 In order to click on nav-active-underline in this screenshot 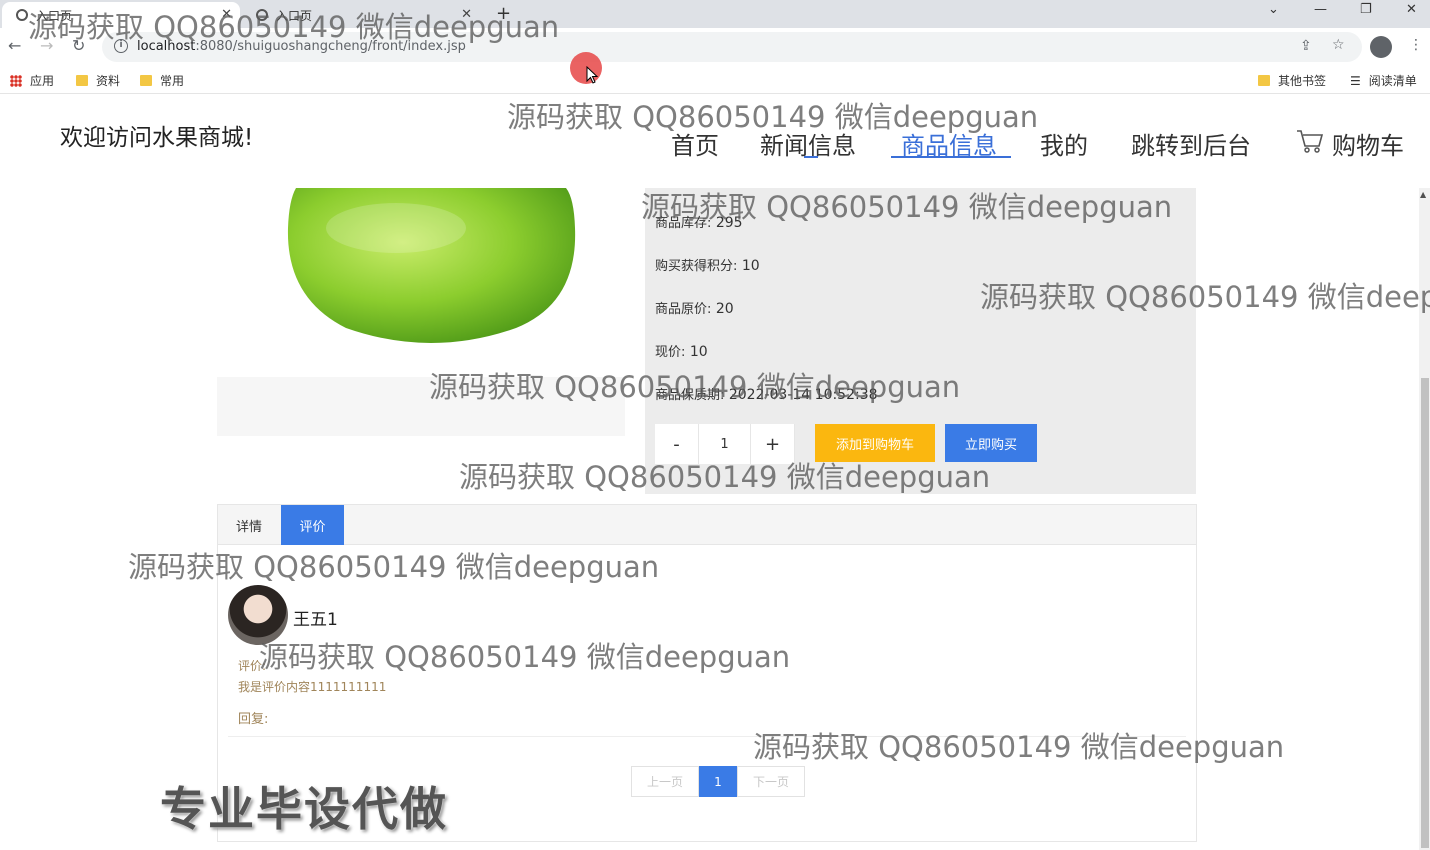, I will do `click(951, 157)`.